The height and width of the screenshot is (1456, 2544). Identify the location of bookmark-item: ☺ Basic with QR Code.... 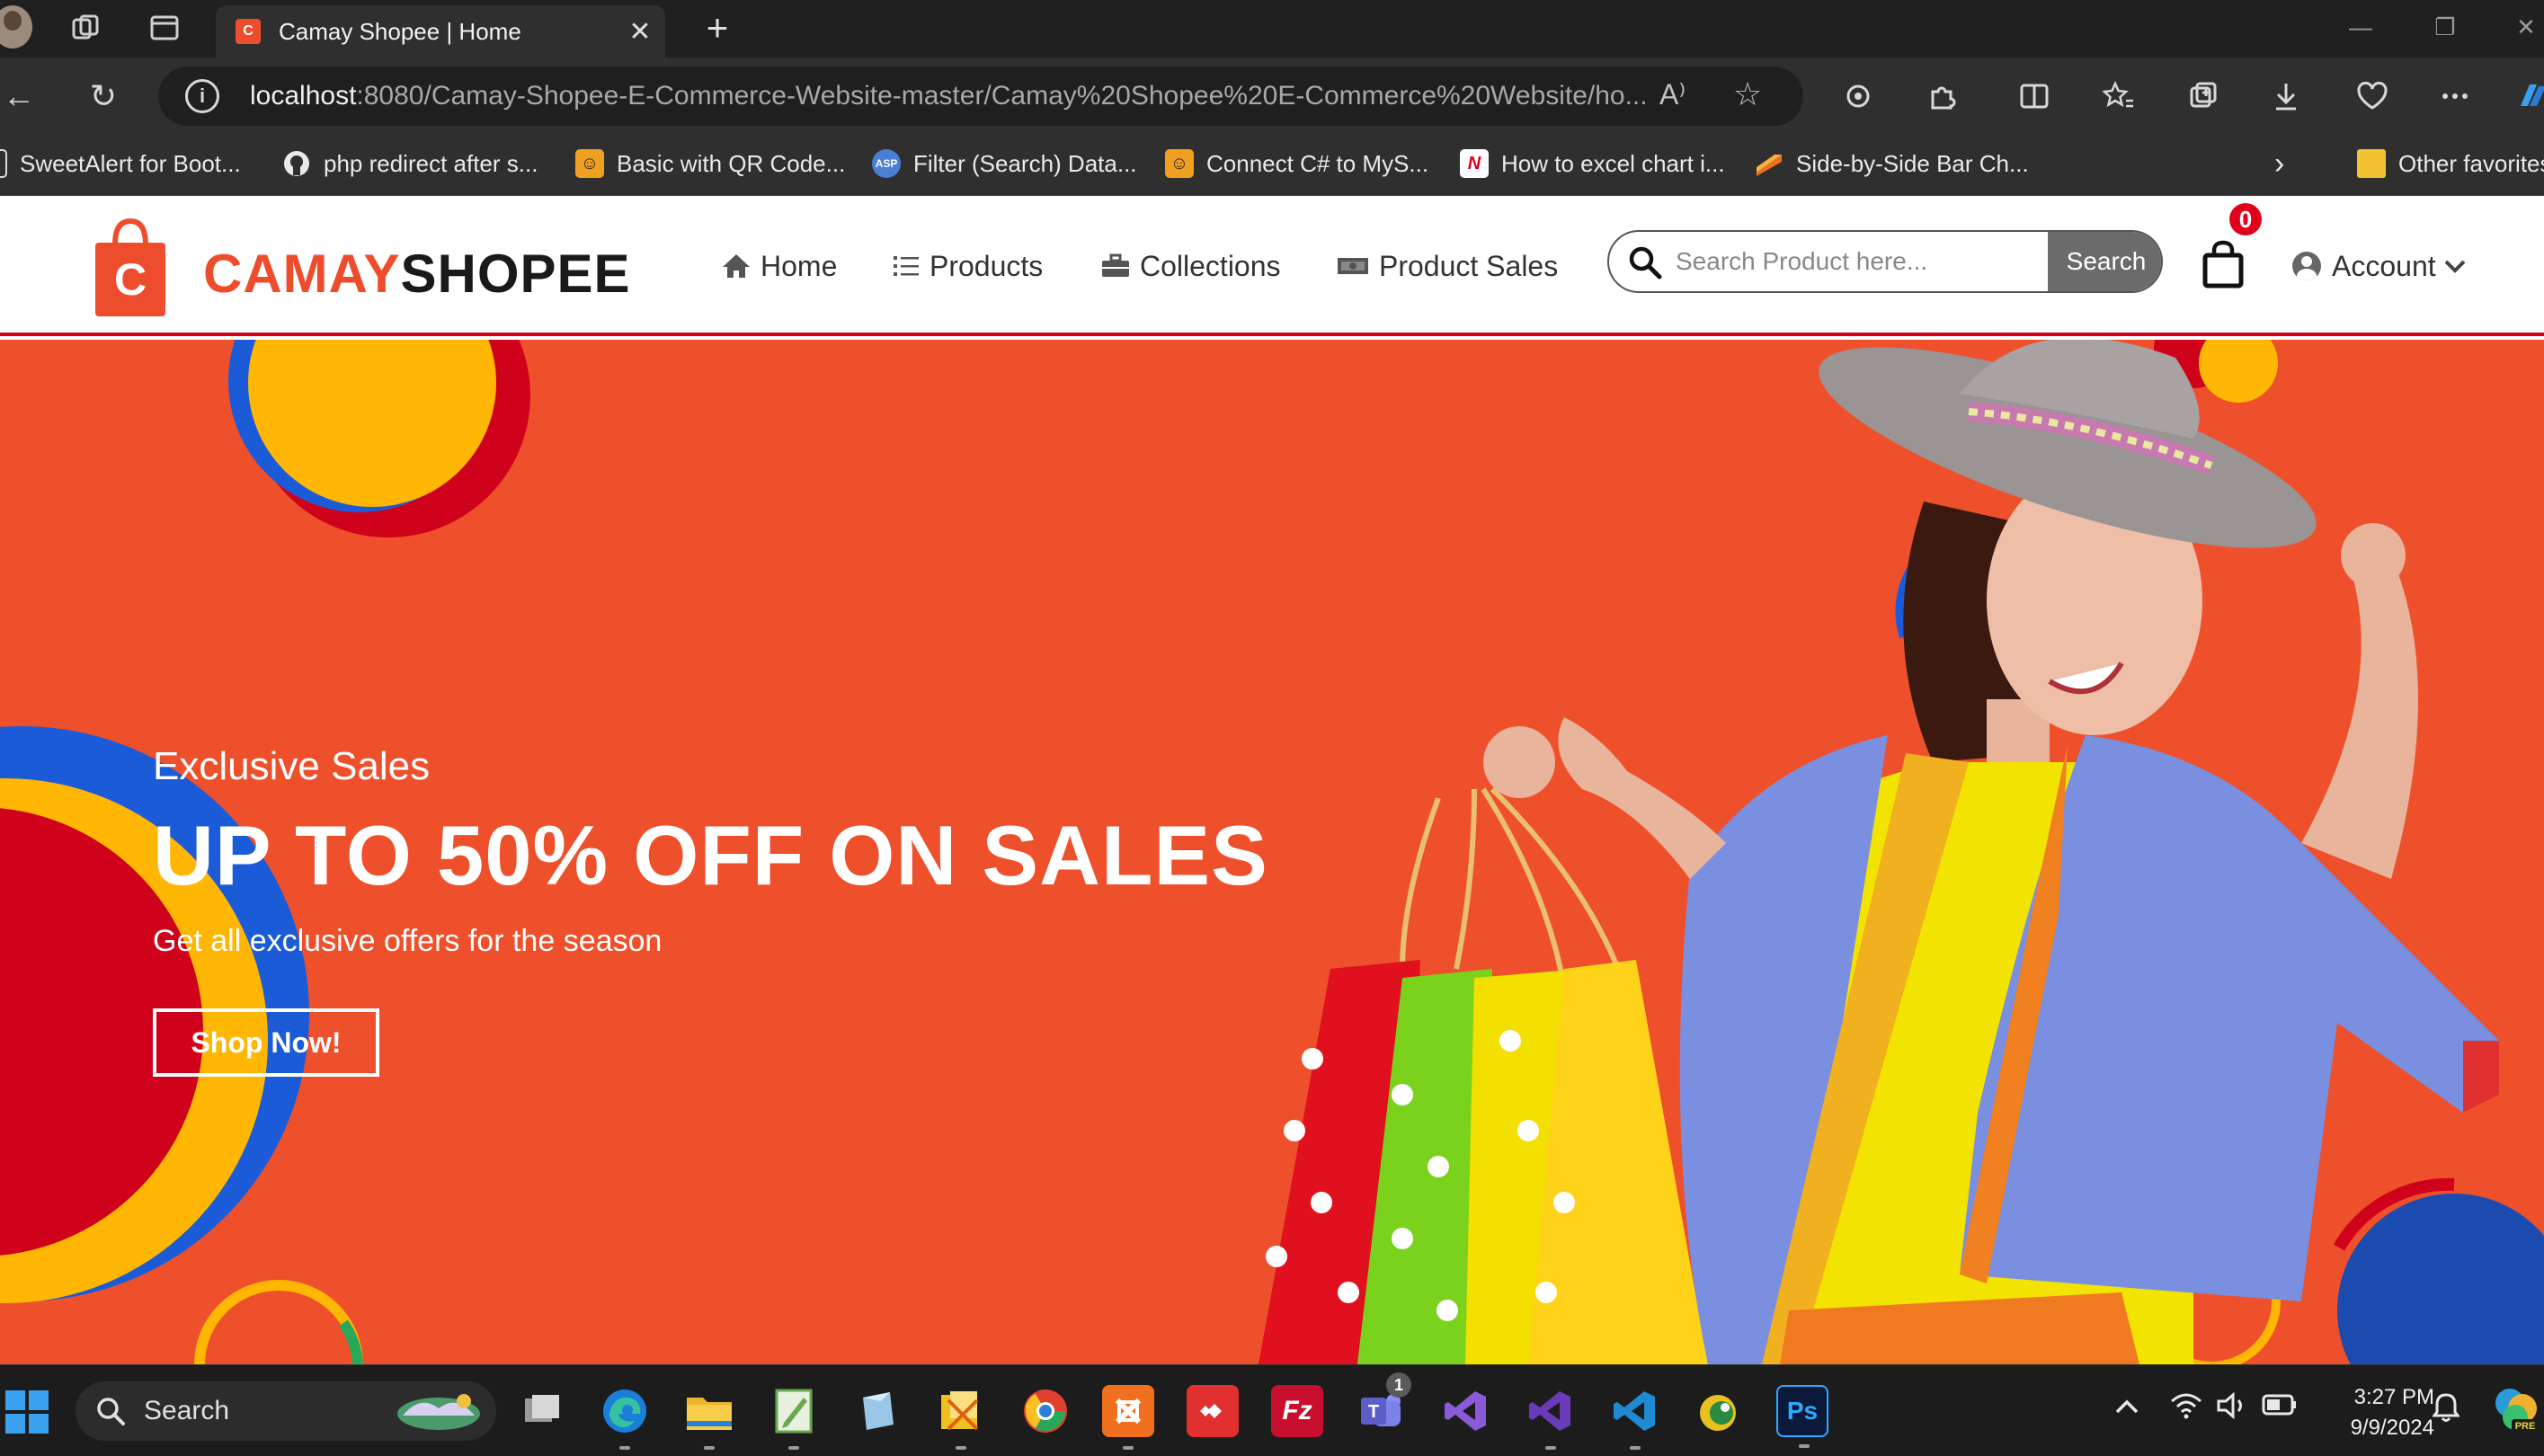
(710, 164).